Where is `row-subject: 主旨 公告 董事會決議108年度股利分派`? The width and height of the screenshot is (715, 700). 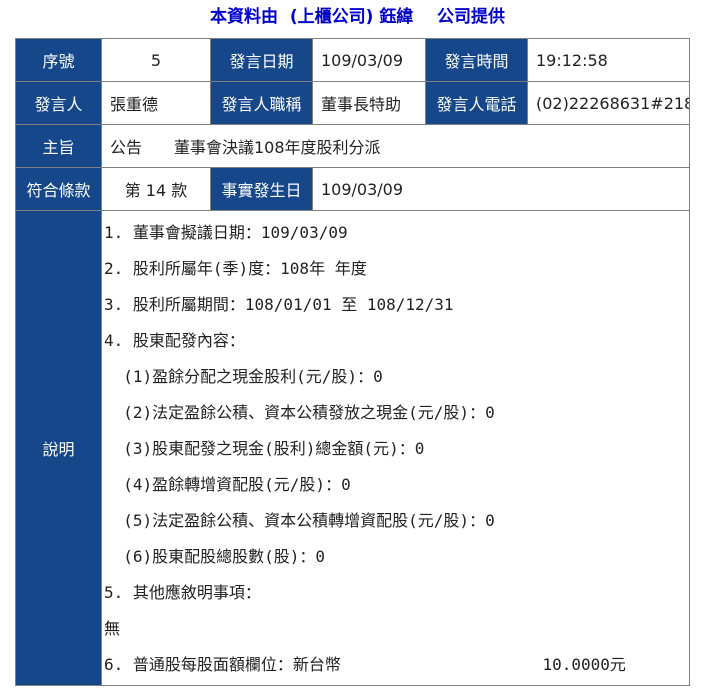
row-subject: 主旨 公告 董事會決議108年度股利分派 is located at coordinates (352, 146).